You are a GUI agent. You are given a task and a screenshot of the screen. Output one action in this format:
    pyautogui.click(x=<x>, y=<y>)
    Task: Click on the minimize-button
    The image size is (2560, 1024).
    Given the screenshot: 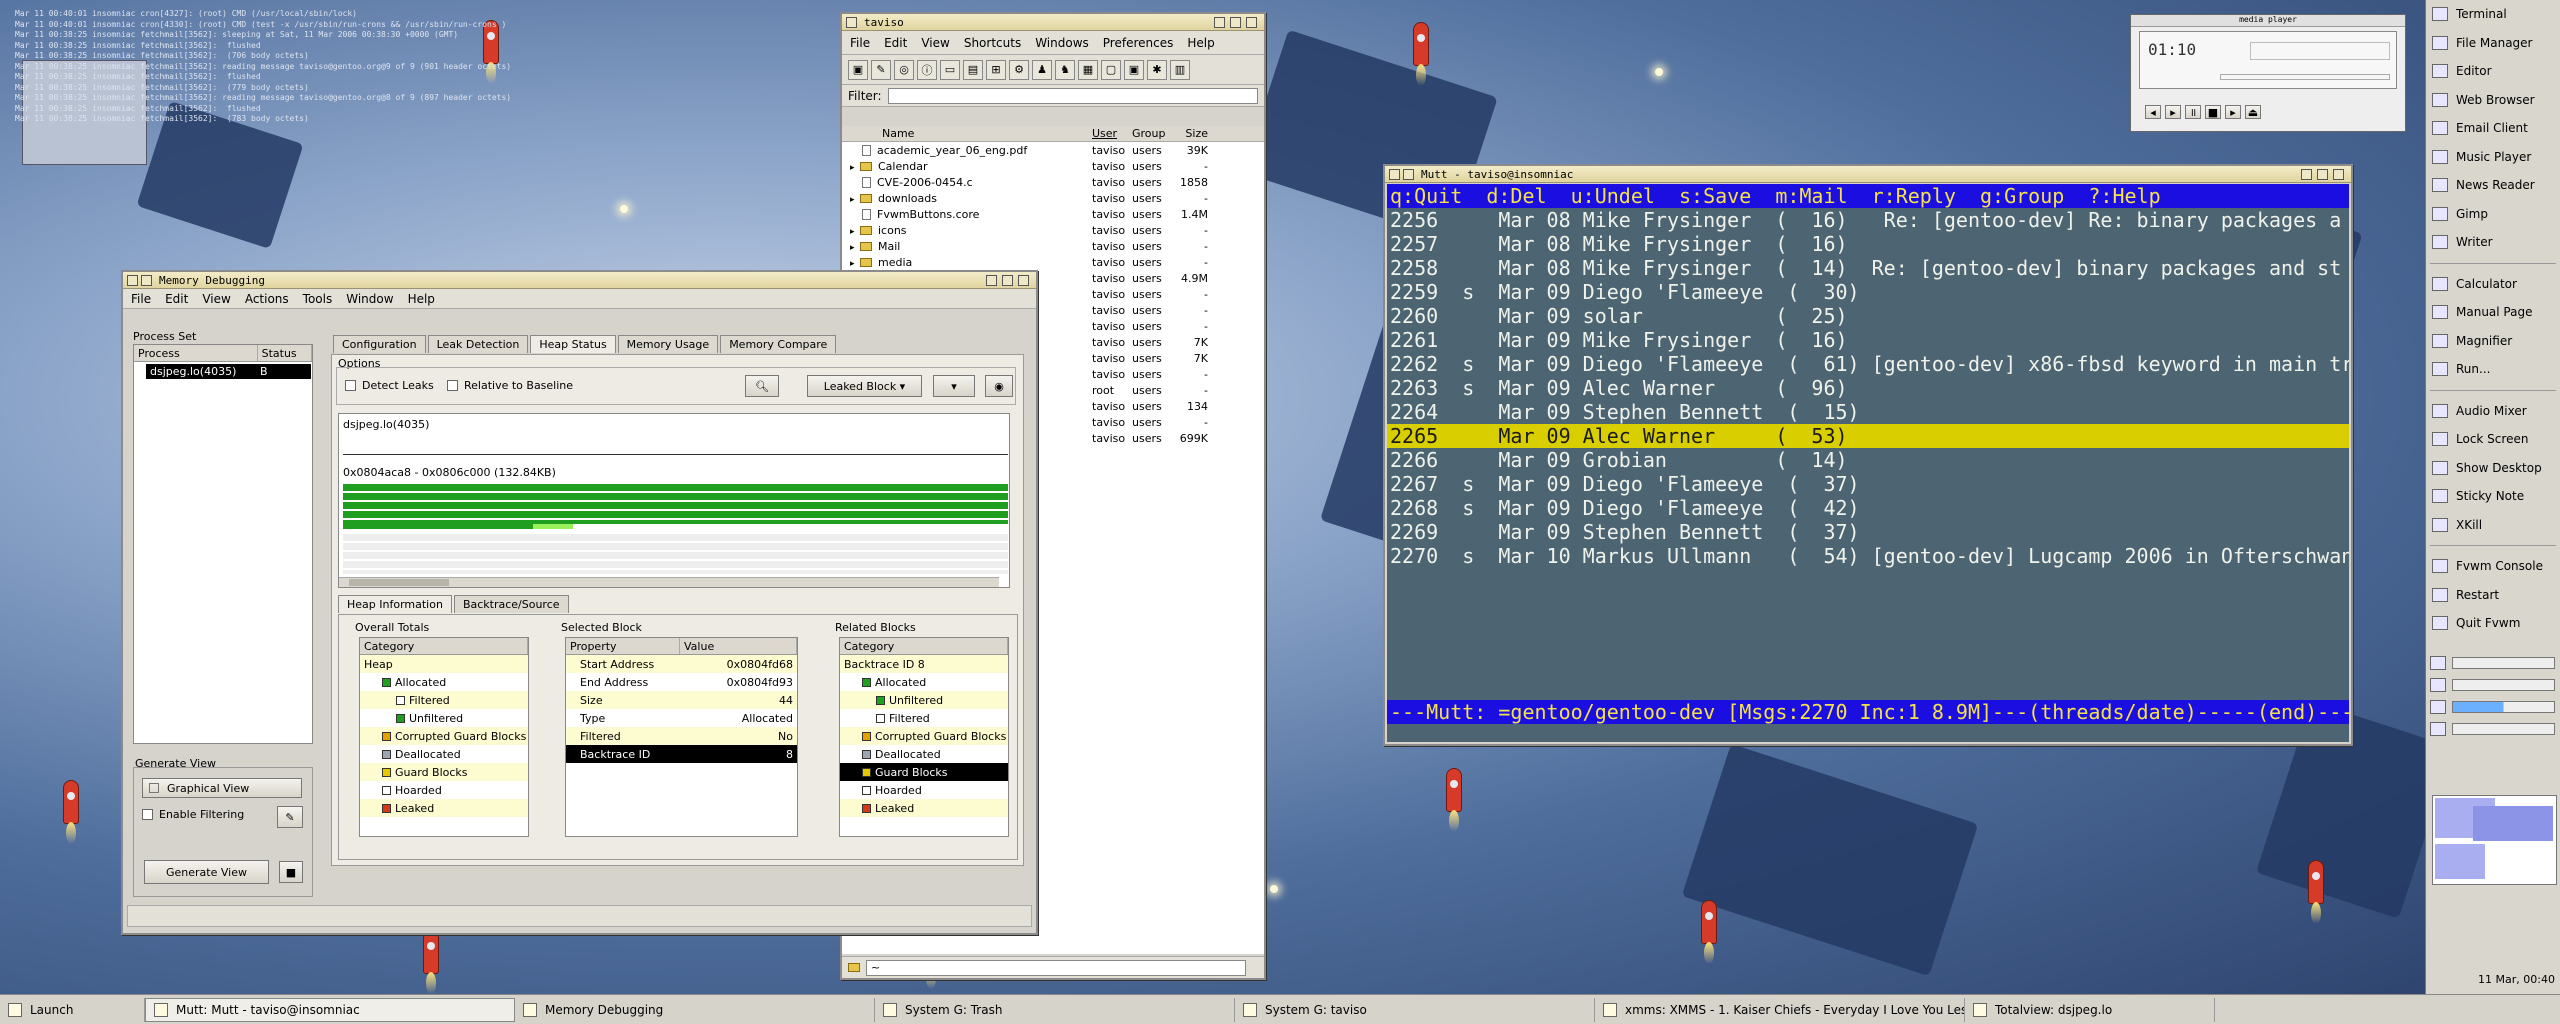 What is the action you would take?
    pyautogui.click(x=991, y=280)
    